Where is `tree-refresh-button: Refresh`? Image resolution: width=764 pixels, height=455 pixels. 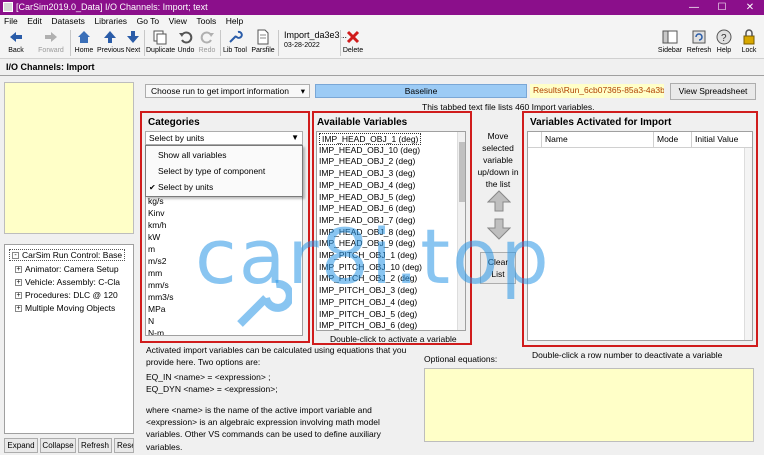 tree-refresh-button: Refresh is located at coordinates (95, 445).